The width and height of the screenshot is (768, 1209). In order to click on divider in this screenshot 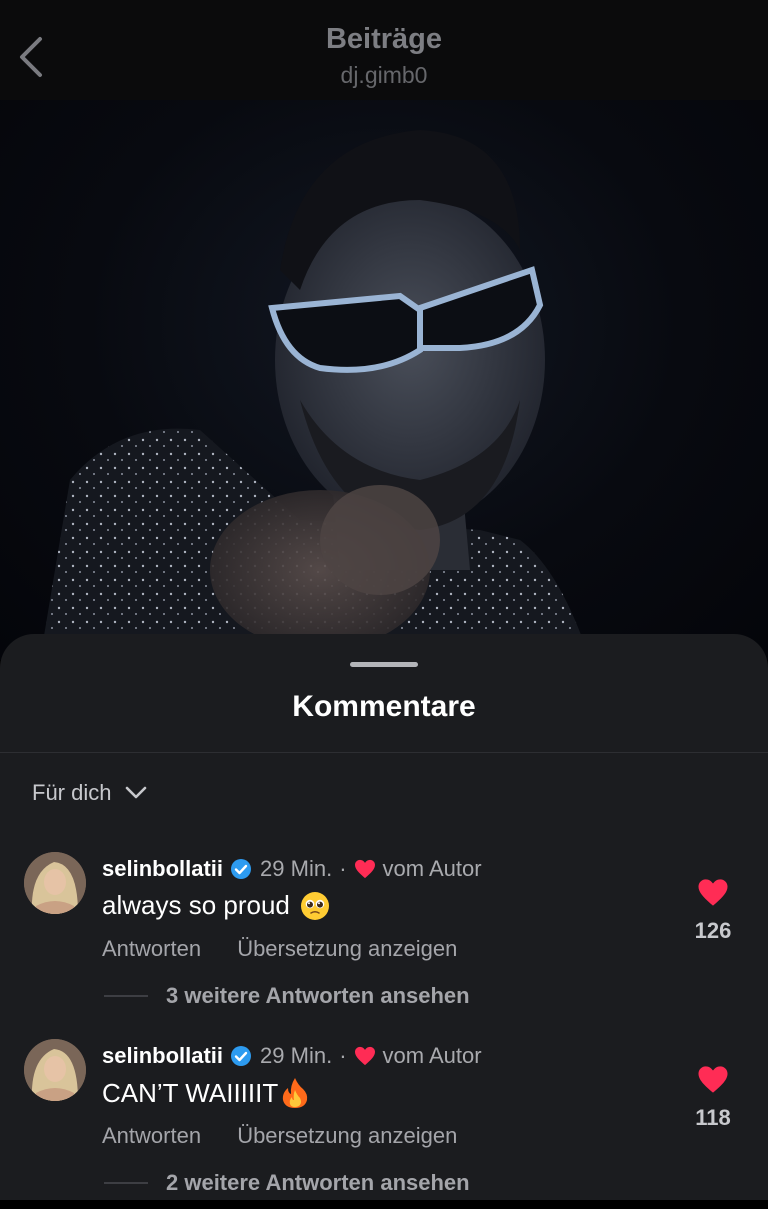, I will do `click(384, 752)`.